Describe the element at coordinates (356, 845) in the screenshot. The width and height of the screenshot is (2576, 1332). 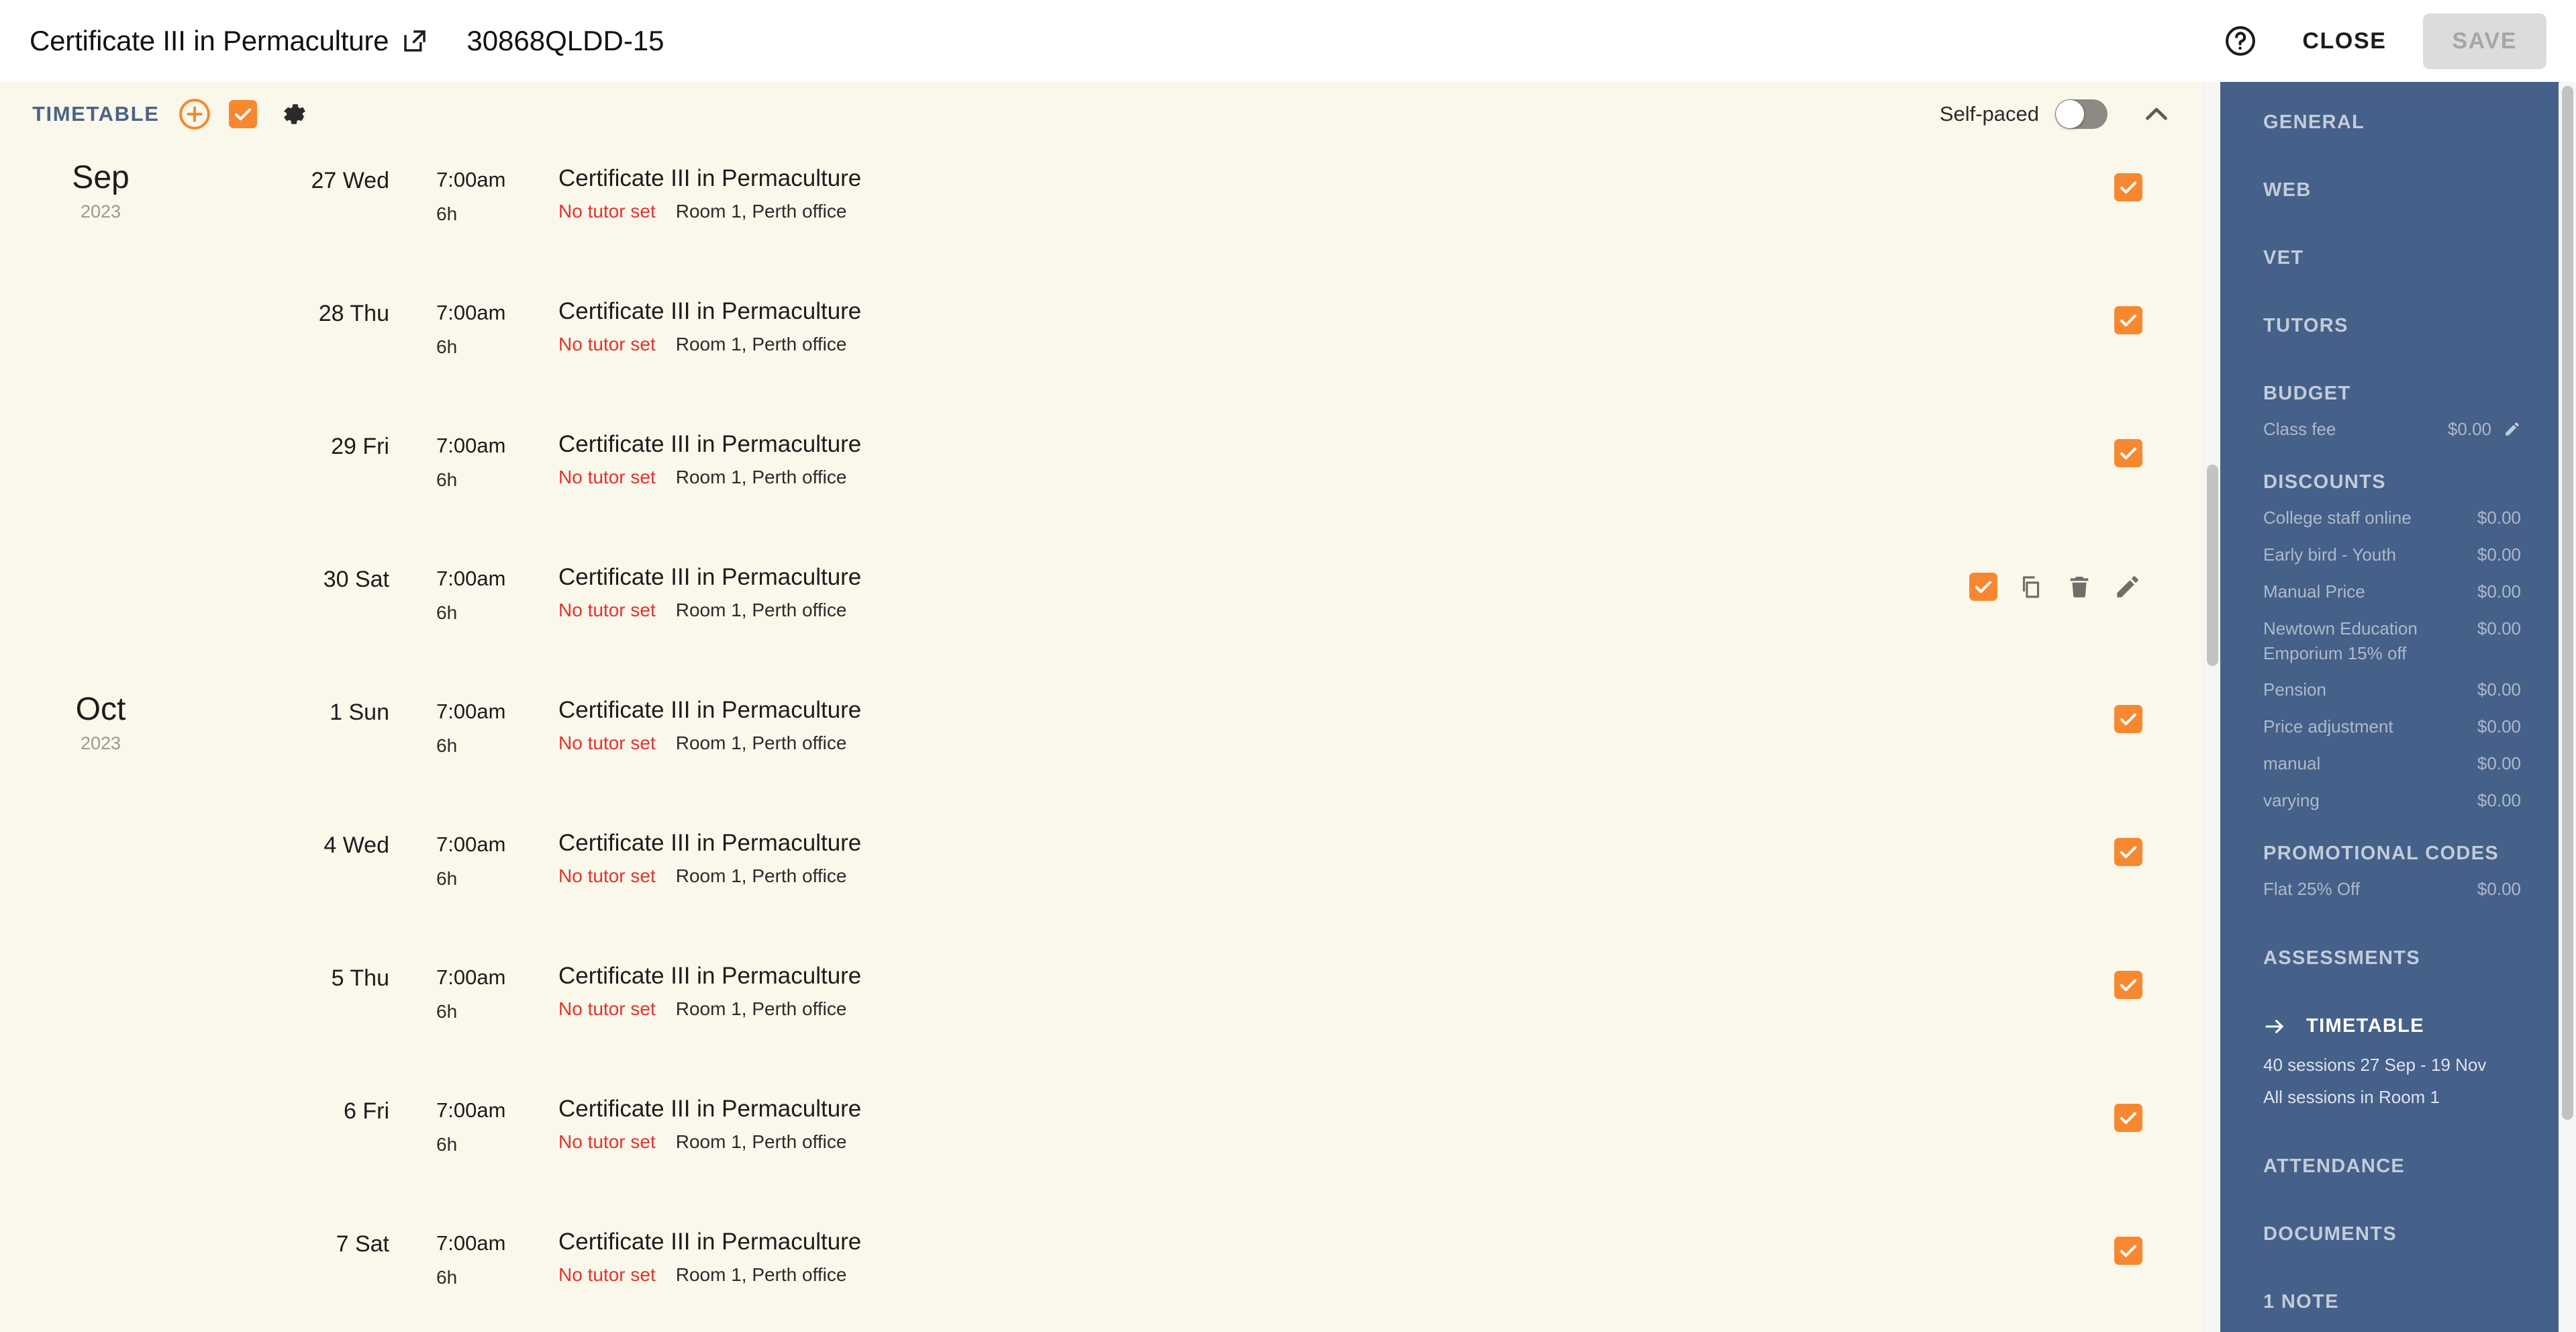
I see `session-date: 4 Wed` at that location.